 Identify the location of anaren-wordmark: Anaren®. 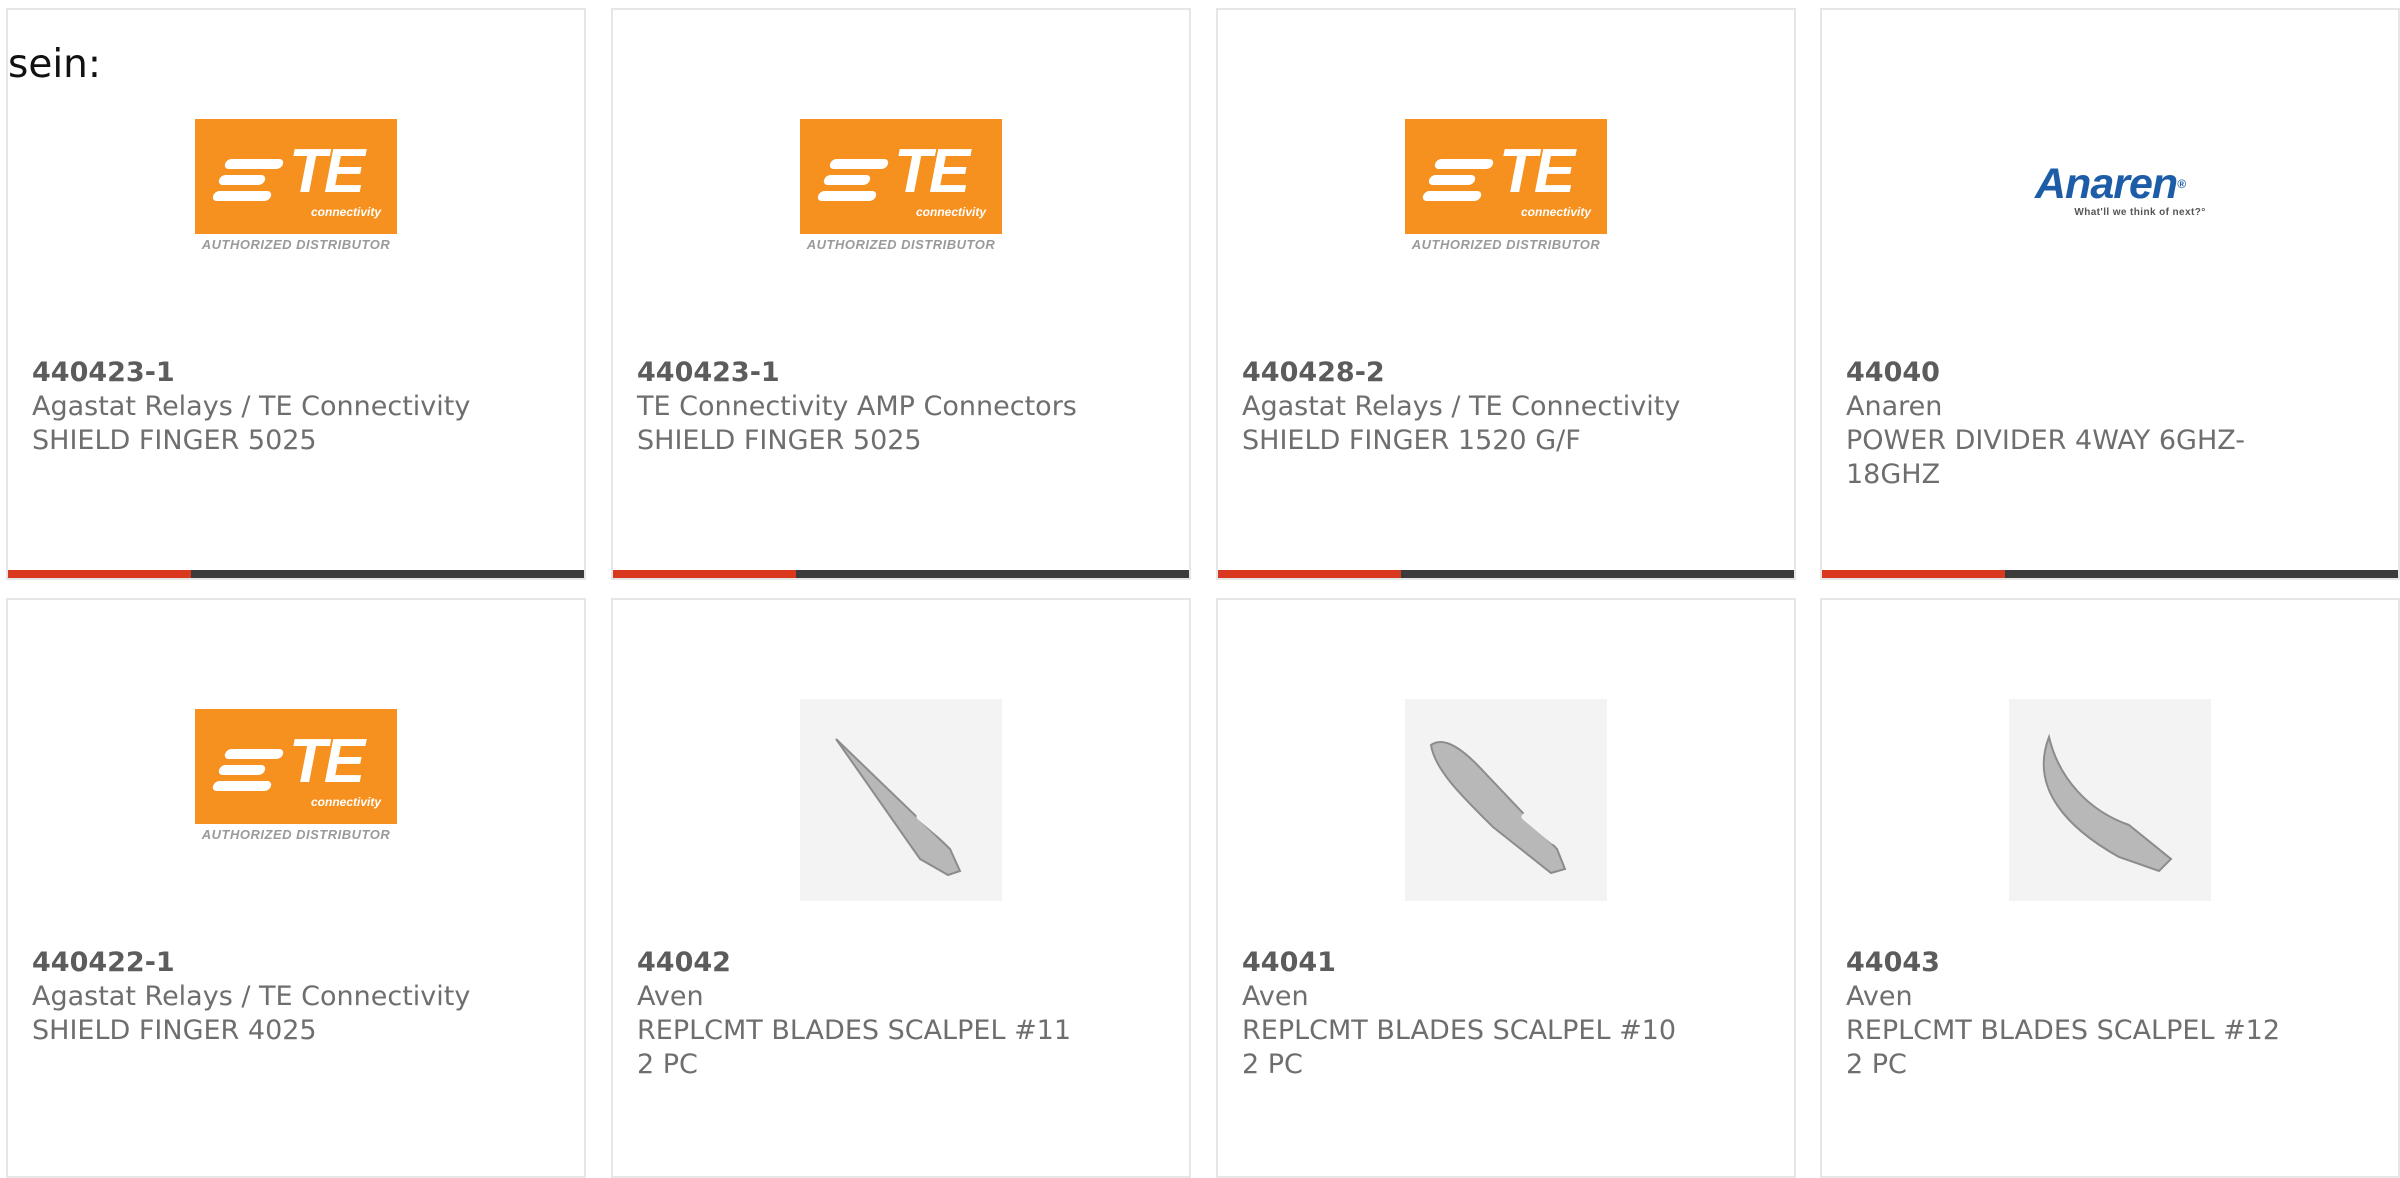
(2110, 184).